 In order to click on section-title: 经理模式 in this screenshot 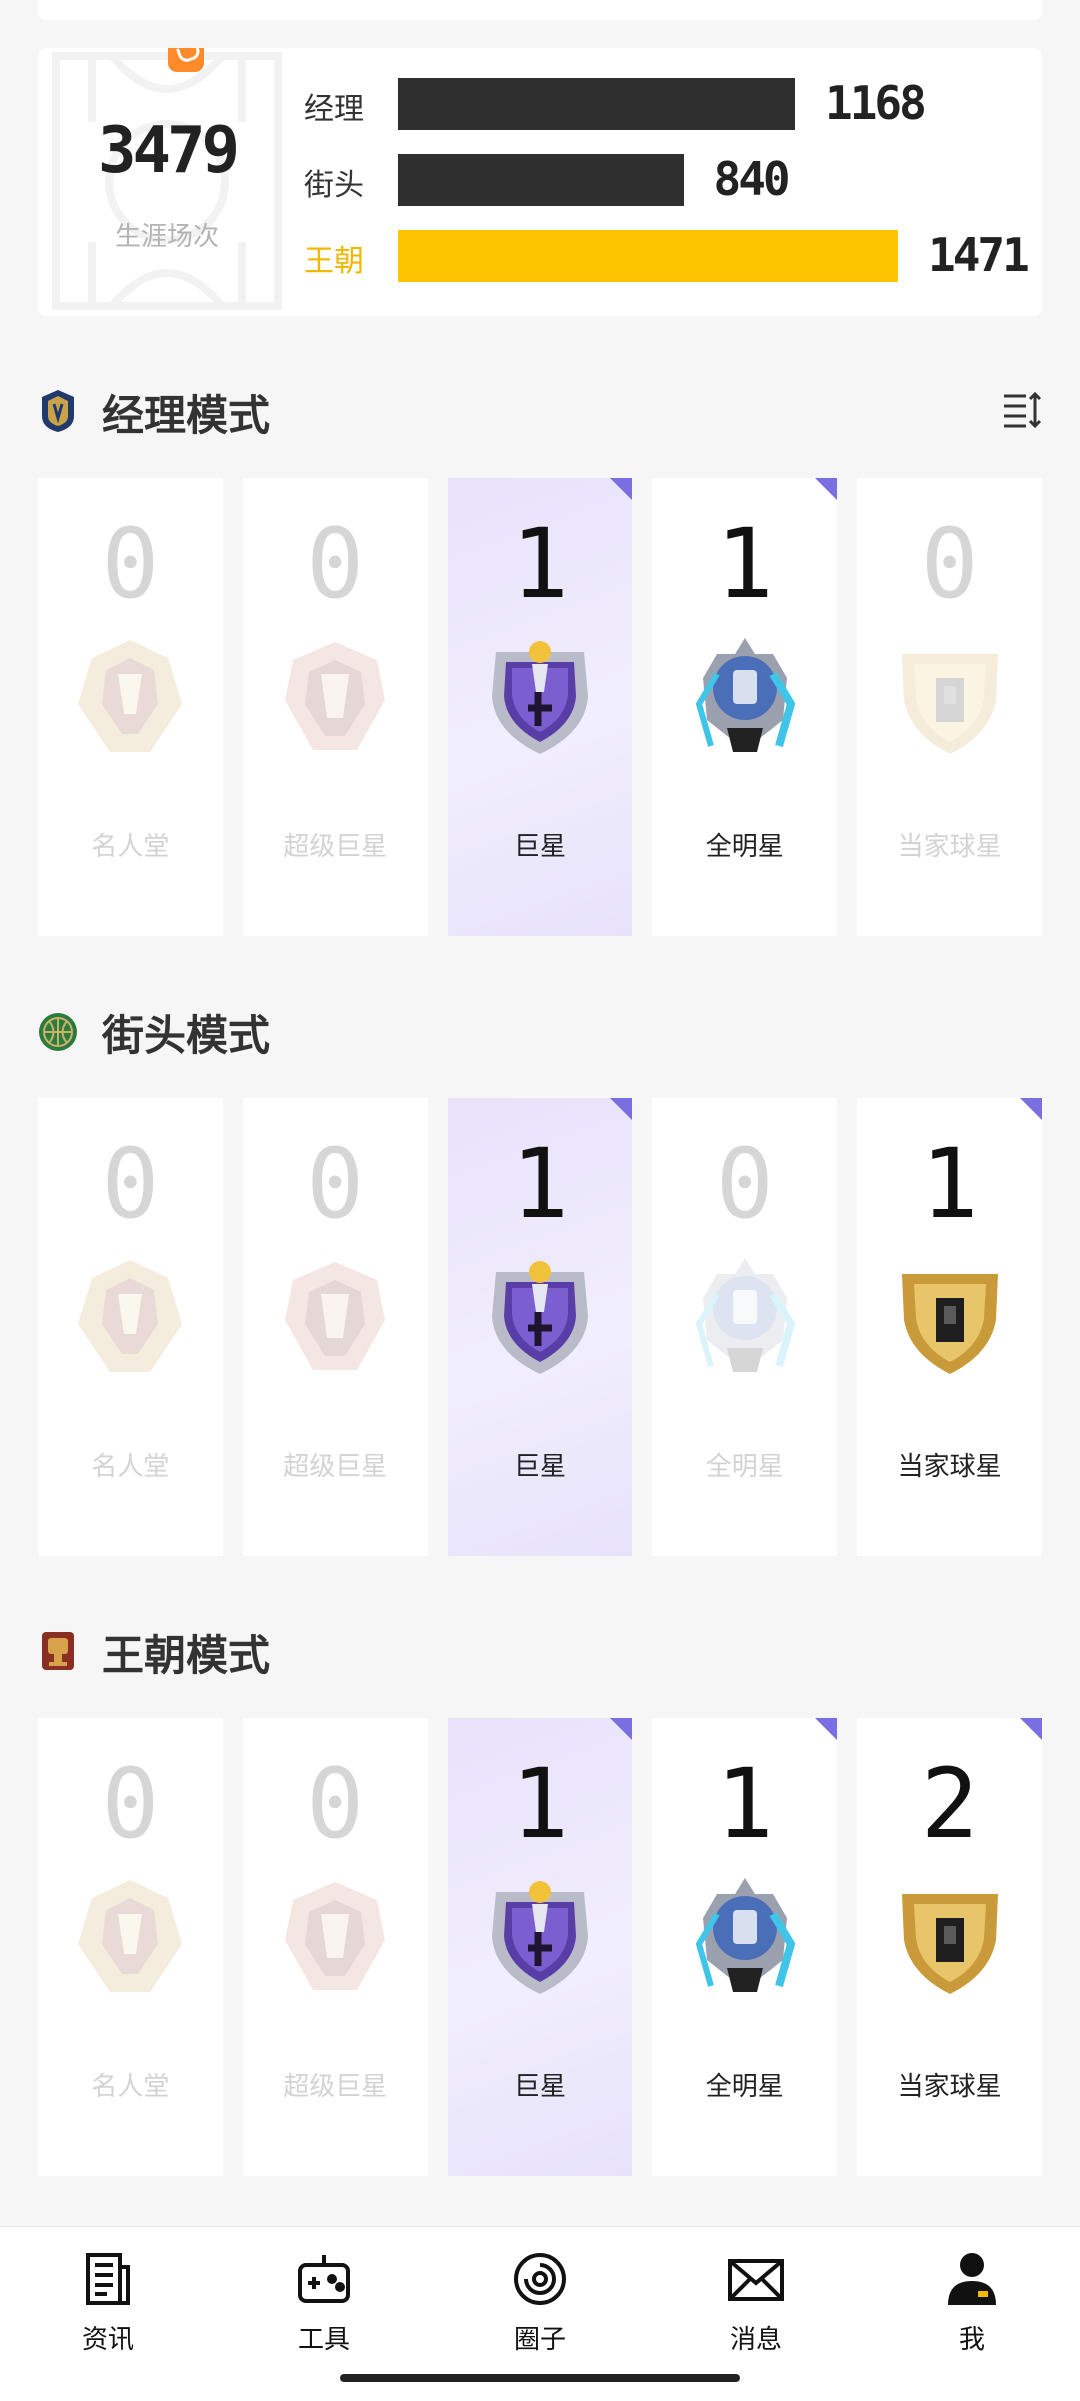, I will do `click(186, 415)`.